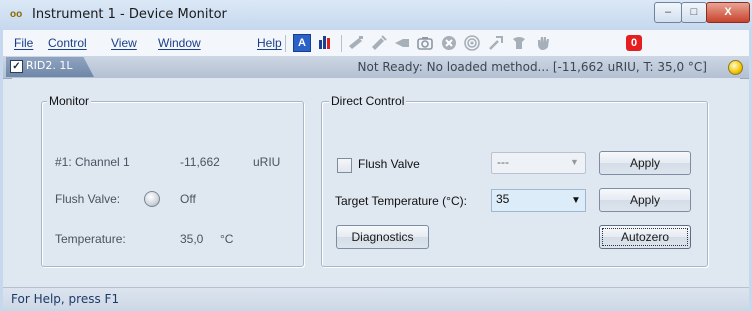  Describe the element at coordinates (16, 66) in the screenshot. I see `module-enabled-checkbox: ✓` at that location.